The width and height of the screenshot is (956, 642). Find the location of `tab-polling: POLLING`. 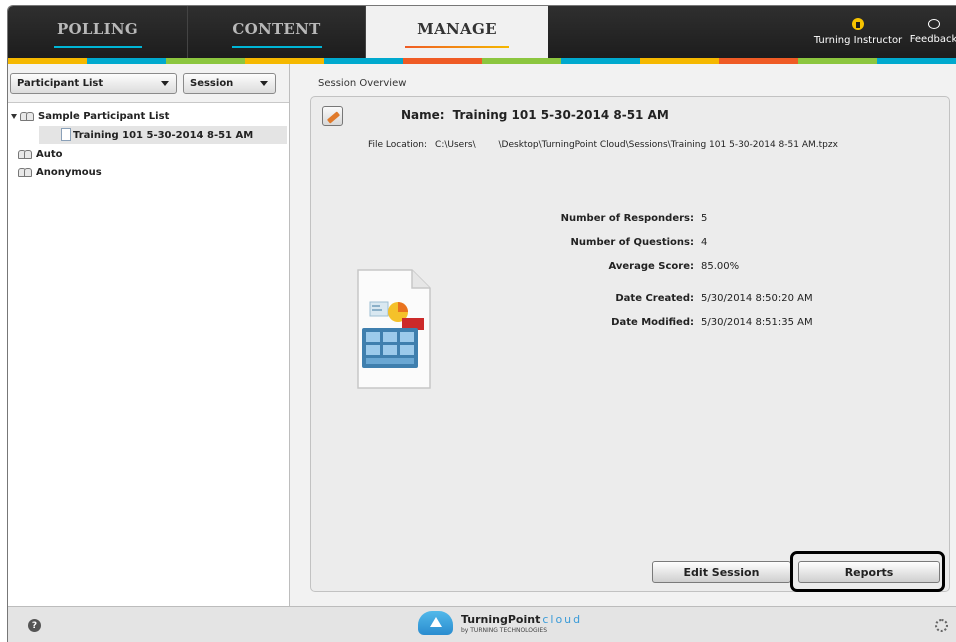

tab-polling: POLLING is located at coordinates (98, 32).